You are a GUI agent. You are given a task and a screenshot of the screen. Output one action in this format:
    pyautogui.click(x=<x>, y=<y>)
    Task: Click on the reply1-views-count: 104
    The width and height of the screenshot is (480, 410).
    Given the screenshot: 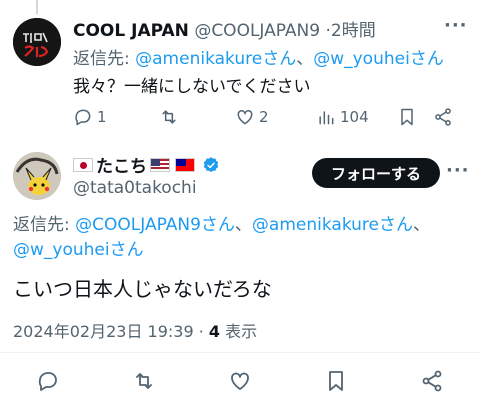 What is the action you would take?
    pyautogui.click(x=354, y=117)
    